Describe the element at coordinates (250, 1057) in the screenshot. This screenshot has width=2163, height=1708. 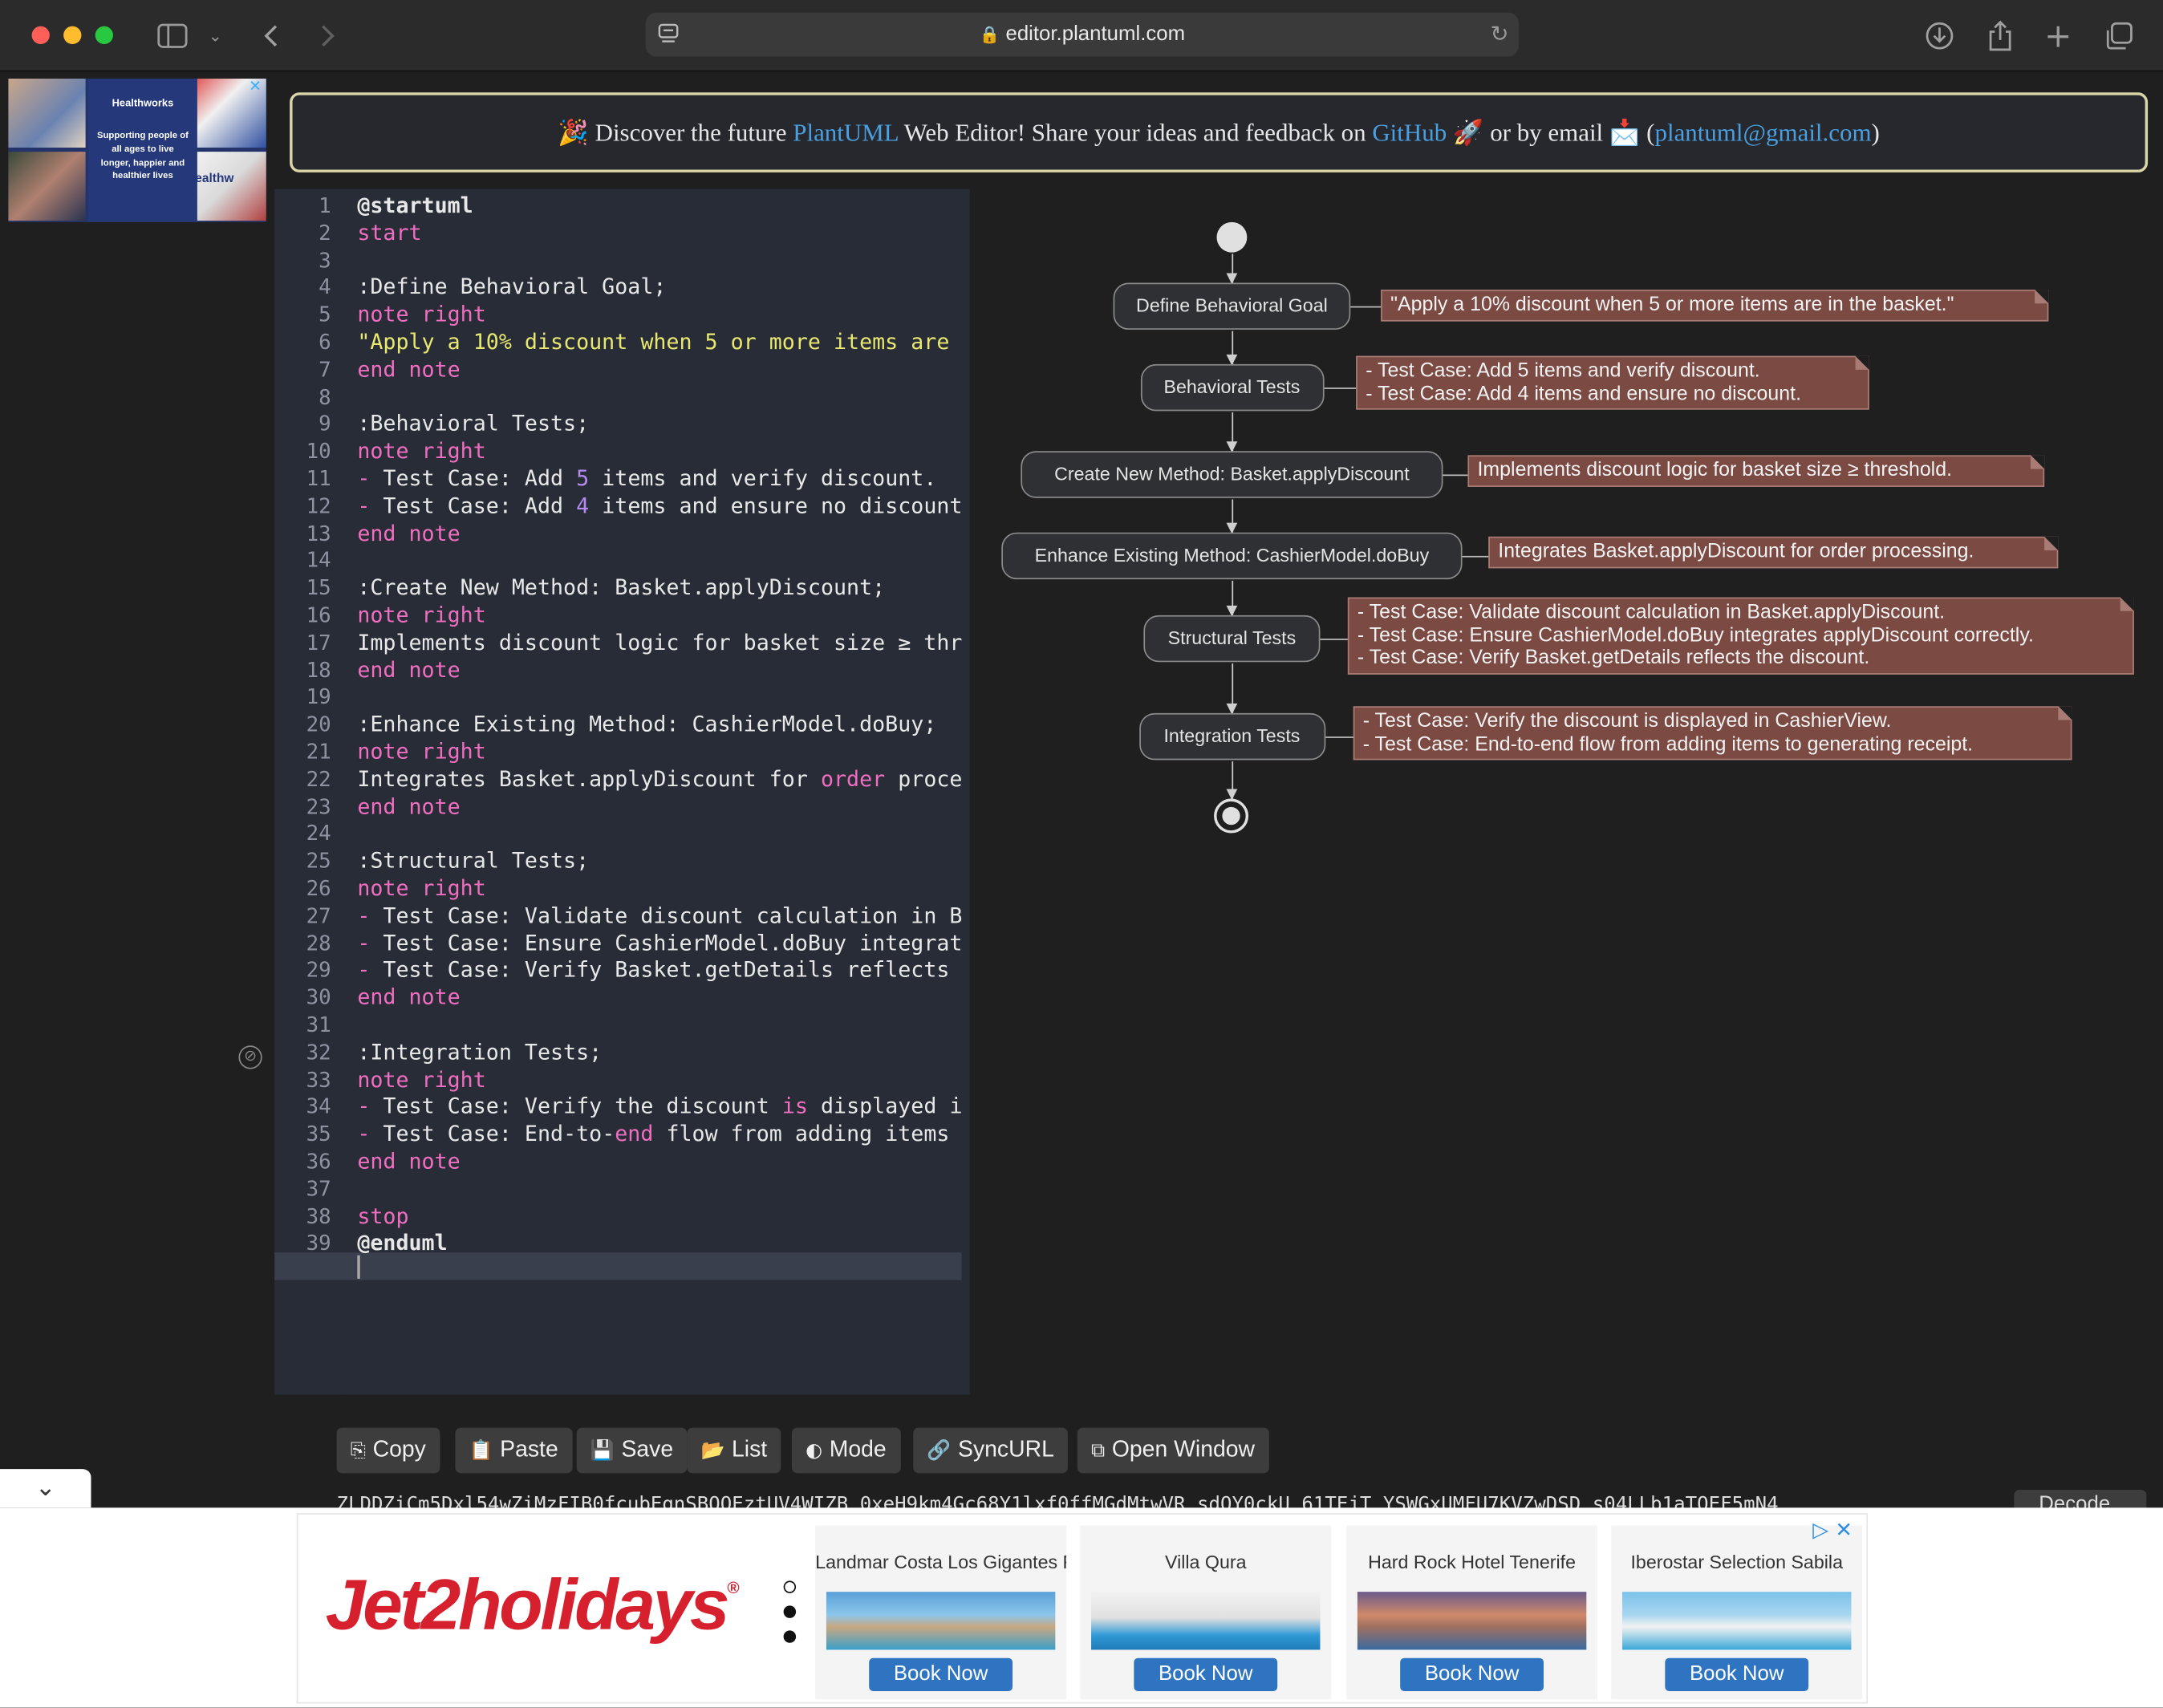
I see `disable-icon: ⊘` at that location.